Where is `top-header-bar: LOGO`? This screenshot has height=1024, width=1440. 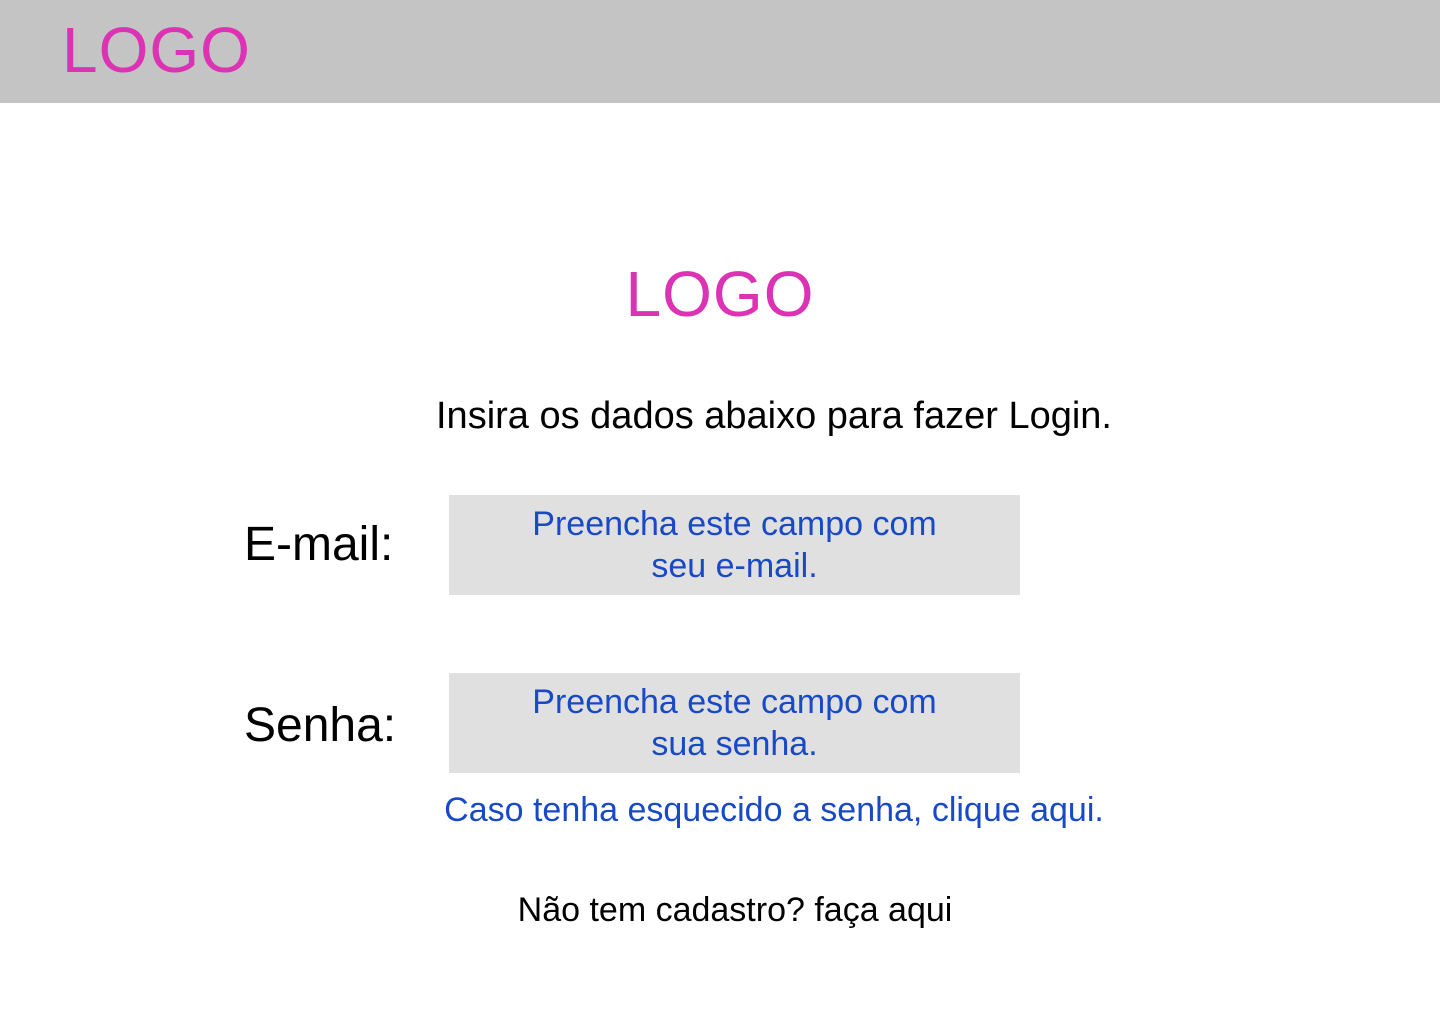
top-header-bar: LOGO is located at coordinates (720, 51).